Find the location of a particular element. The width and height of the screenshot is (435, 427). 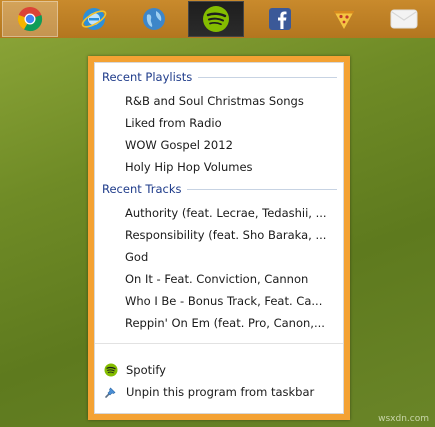

open-spotify-label: Spotify is located at coordinates (146, 370).